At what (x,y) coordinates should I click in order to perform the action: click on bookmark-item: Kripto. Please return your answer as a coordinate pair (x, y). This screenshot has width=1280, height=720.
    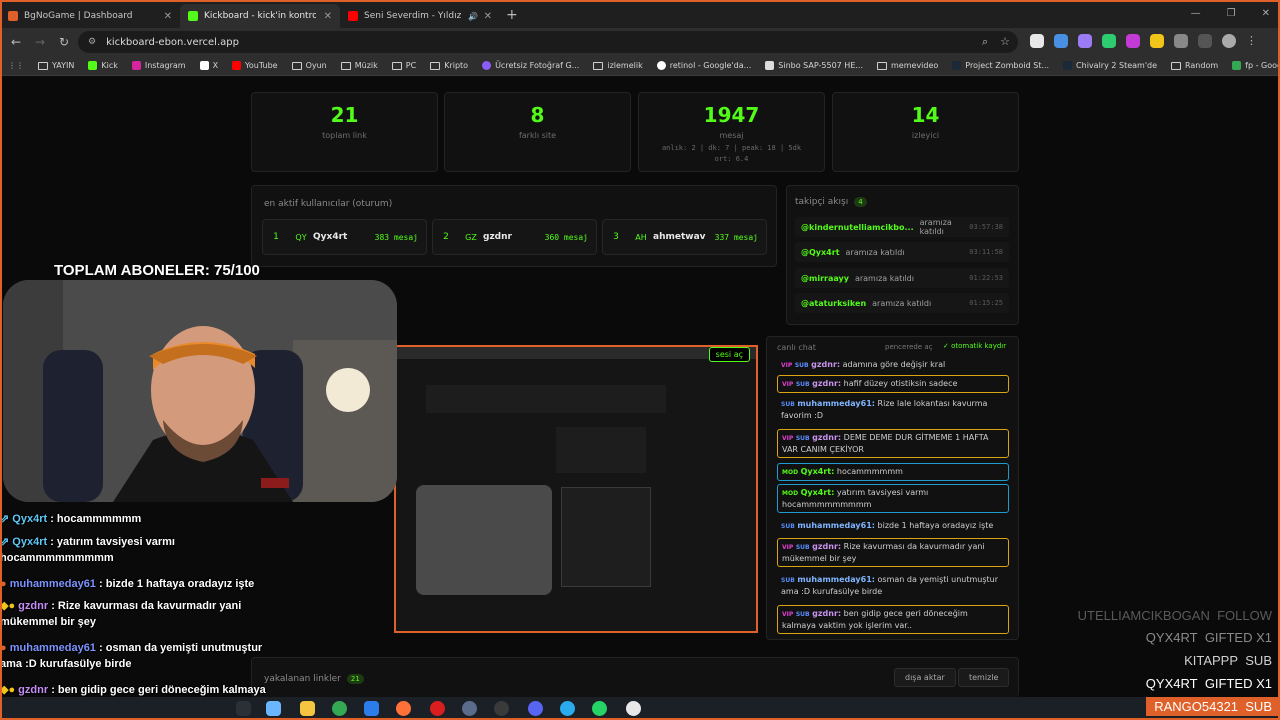
    Looking at the image, I should click on (449, 65).